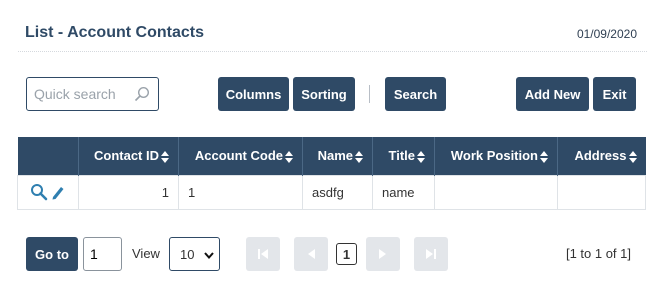 Image resolution: width=665 pixels, height=298 pixels. I want to click on toolbar-separator, so click(369, 94).